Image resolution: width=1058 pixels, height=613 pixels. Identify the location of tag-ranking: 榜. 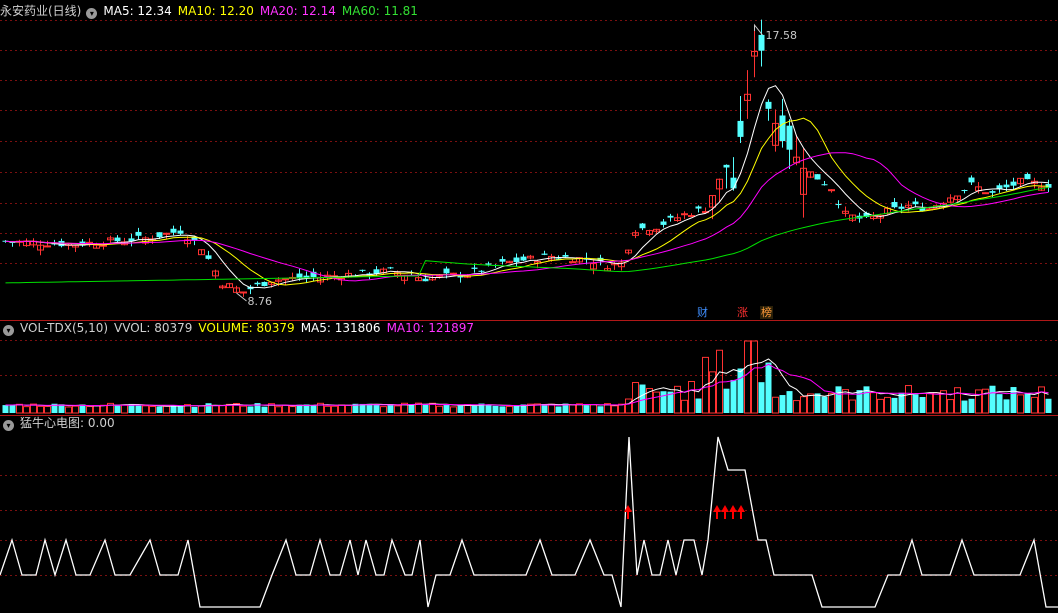
(766, 312).